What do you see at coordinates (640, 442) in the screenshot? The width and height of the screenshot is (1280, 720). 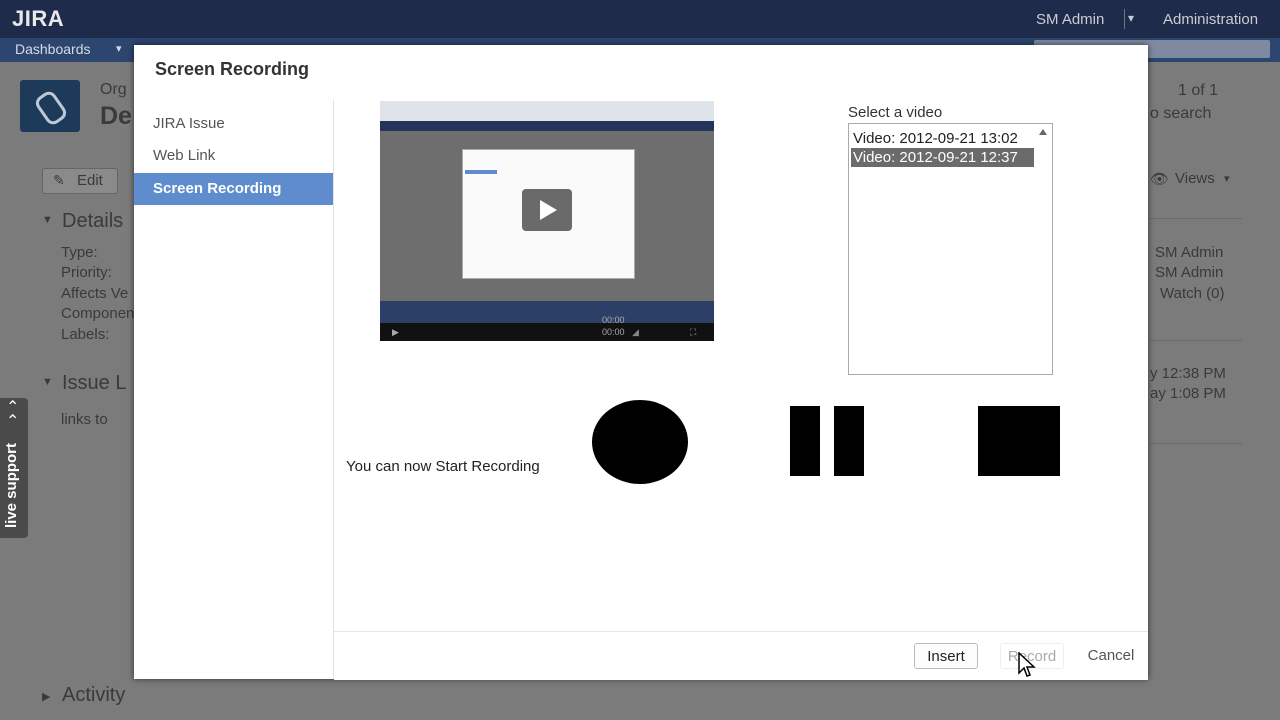 I see `record-icon` at bounding box center [640, 442].